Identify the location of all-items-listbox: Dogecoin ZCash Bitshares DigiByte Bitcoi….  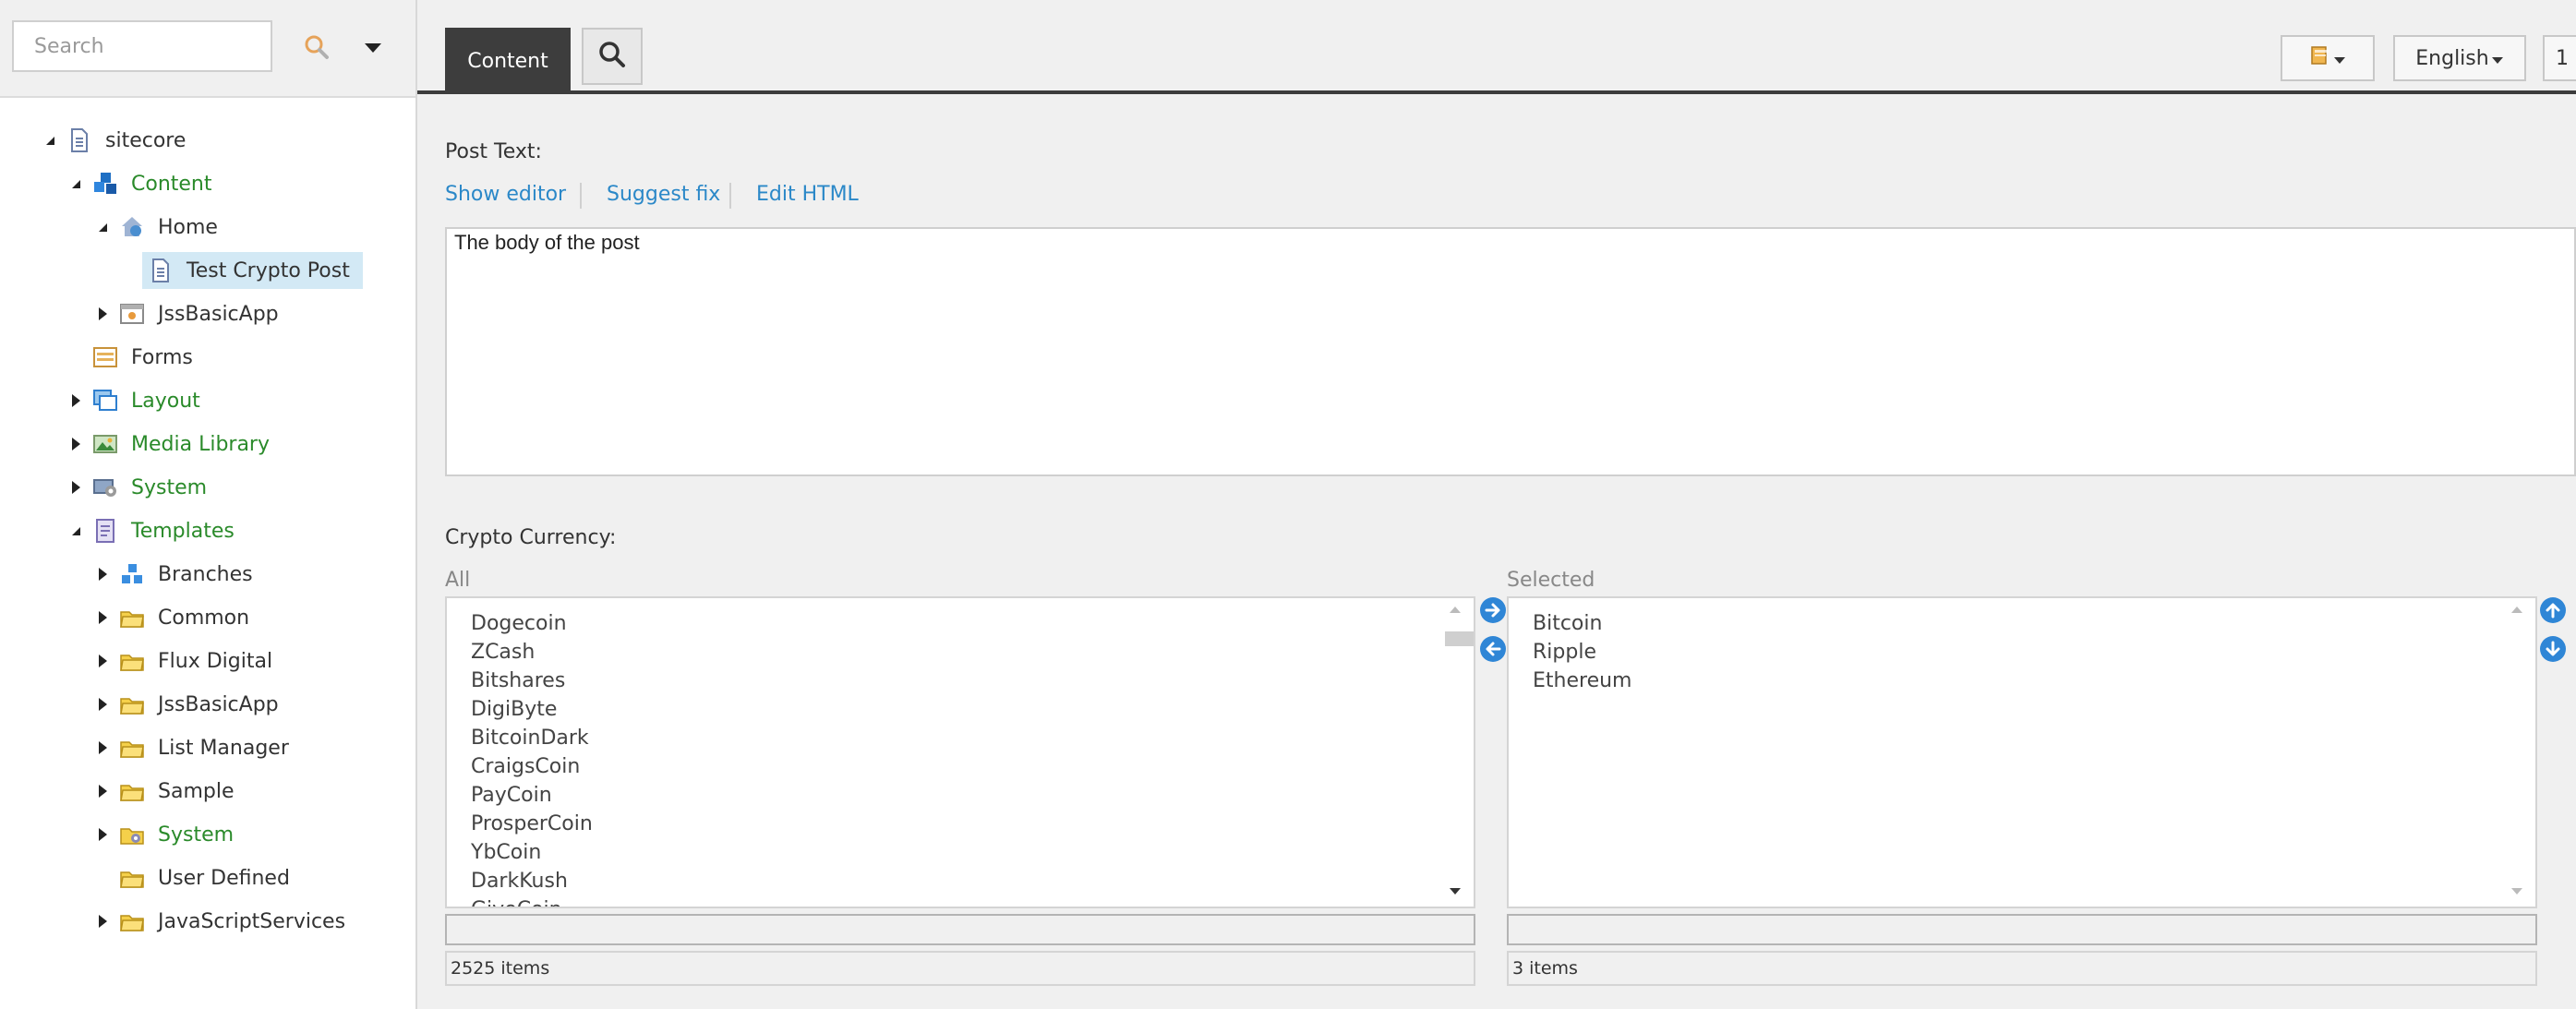
(960, 752).